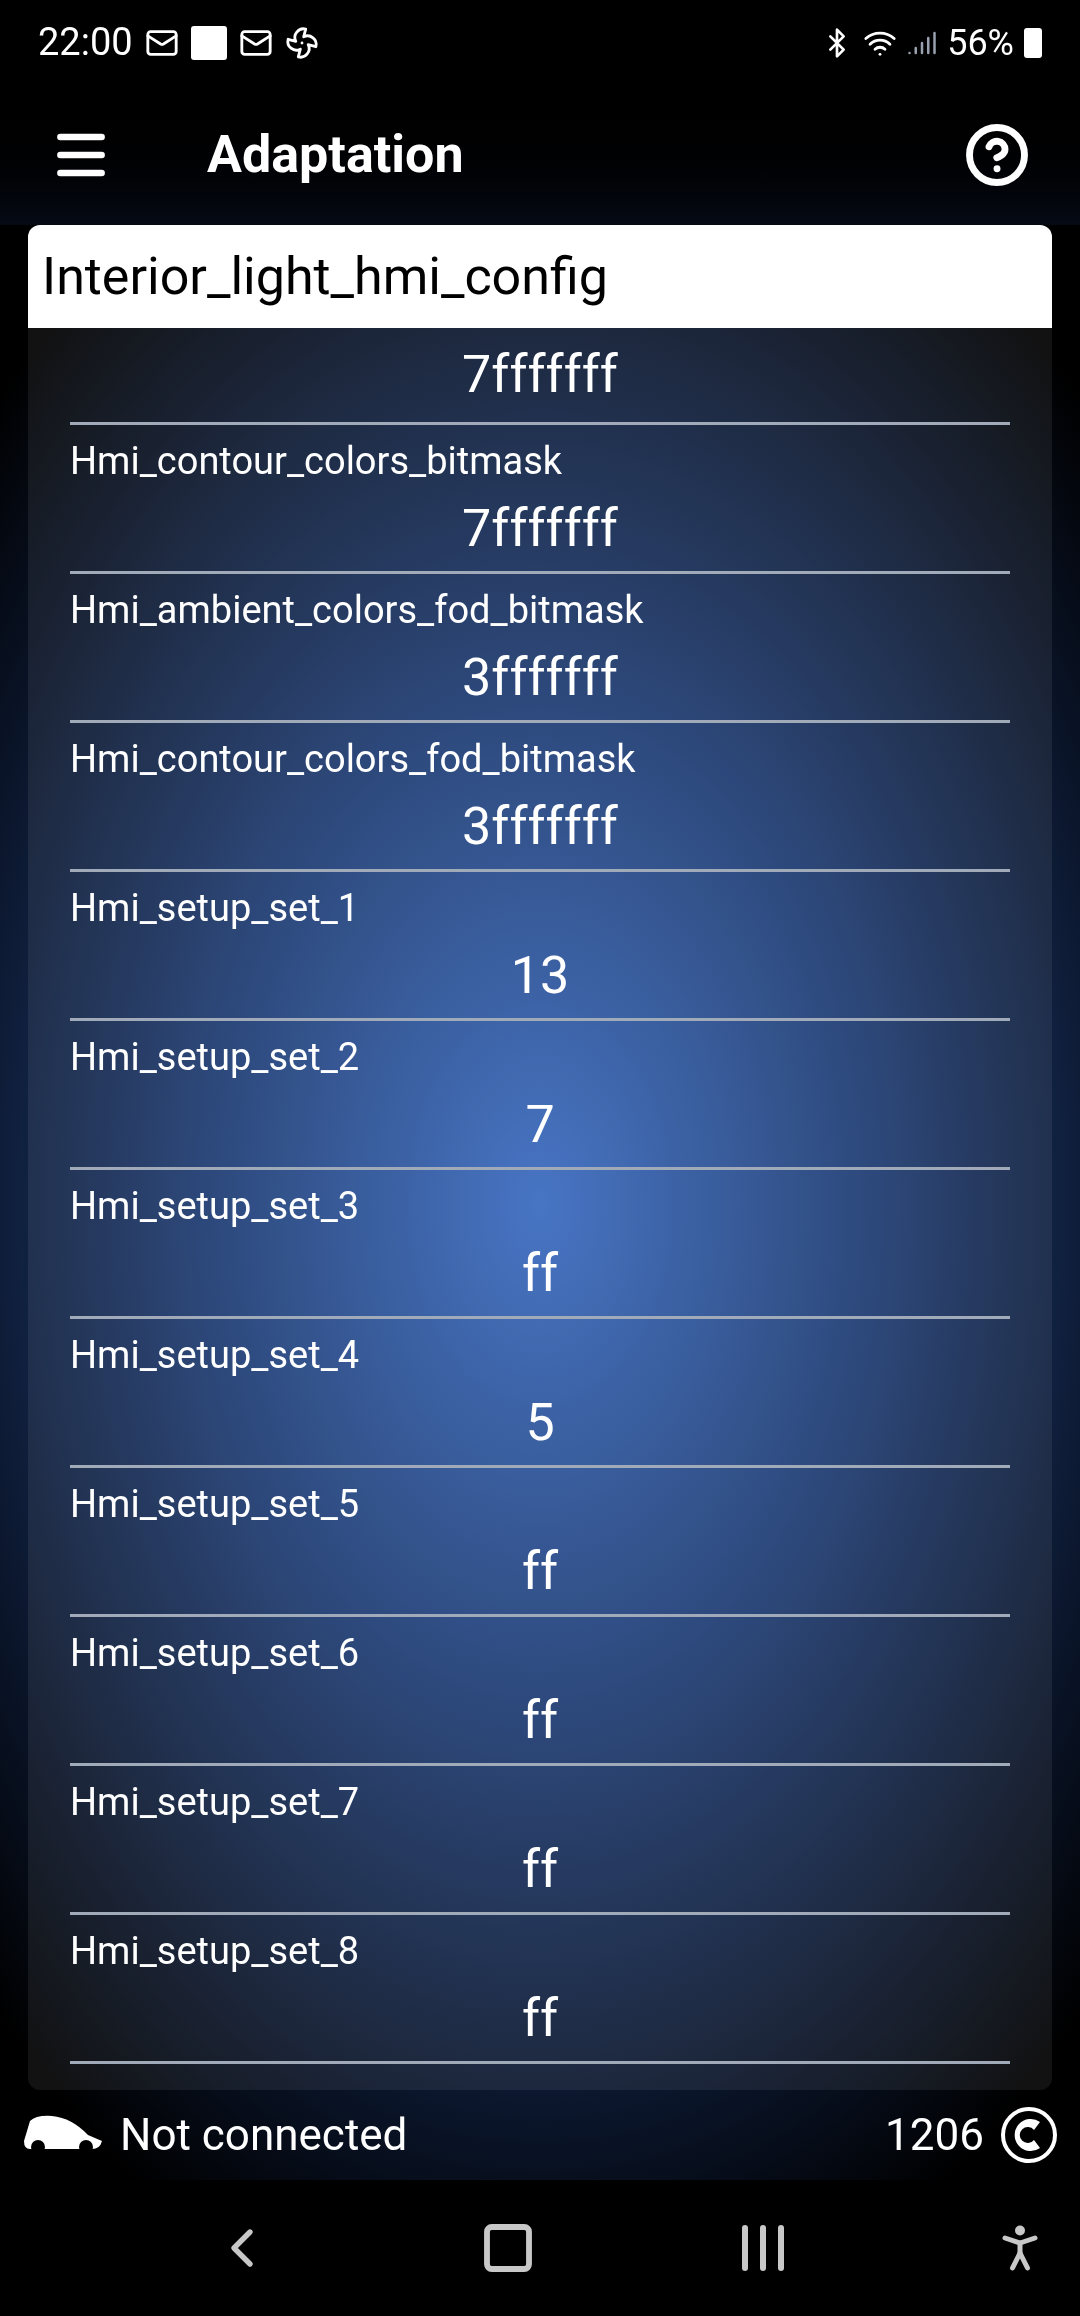  Describe the element at coordinates (540, 976) in the screenshot. I see `row-value: 13` at that location.